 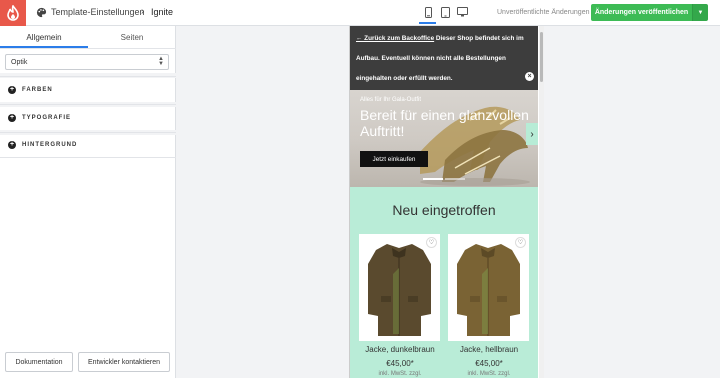 I want to click on tablet-view-button, so click(x=445, y=12).